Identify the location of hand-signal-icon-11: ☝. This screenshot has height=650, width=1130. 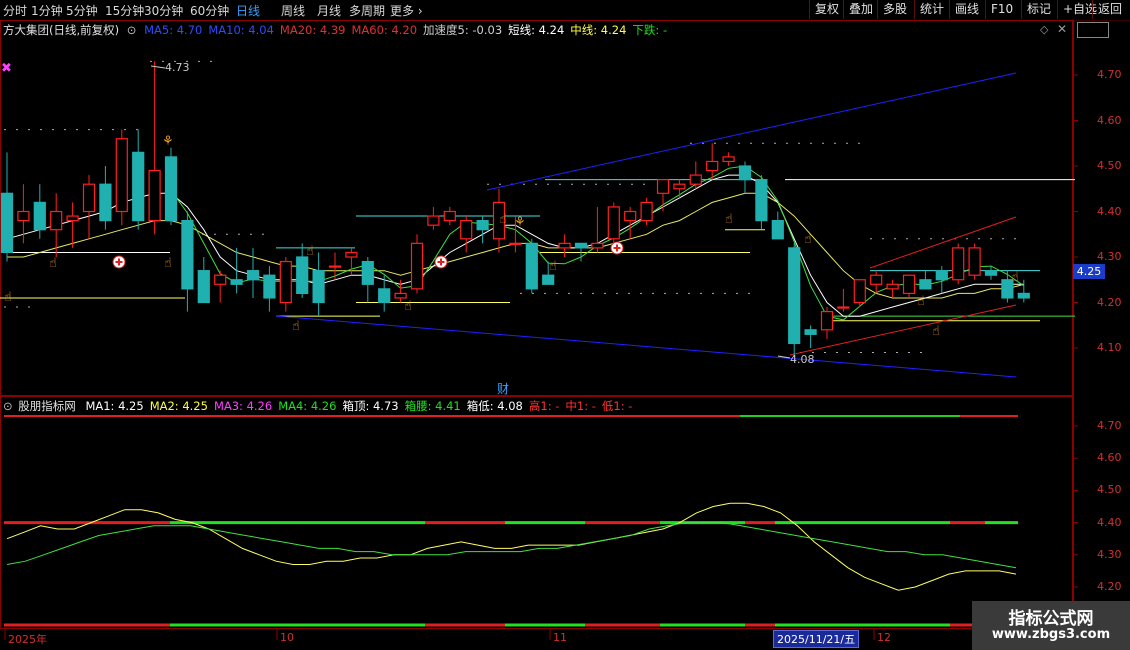
(921, 301).